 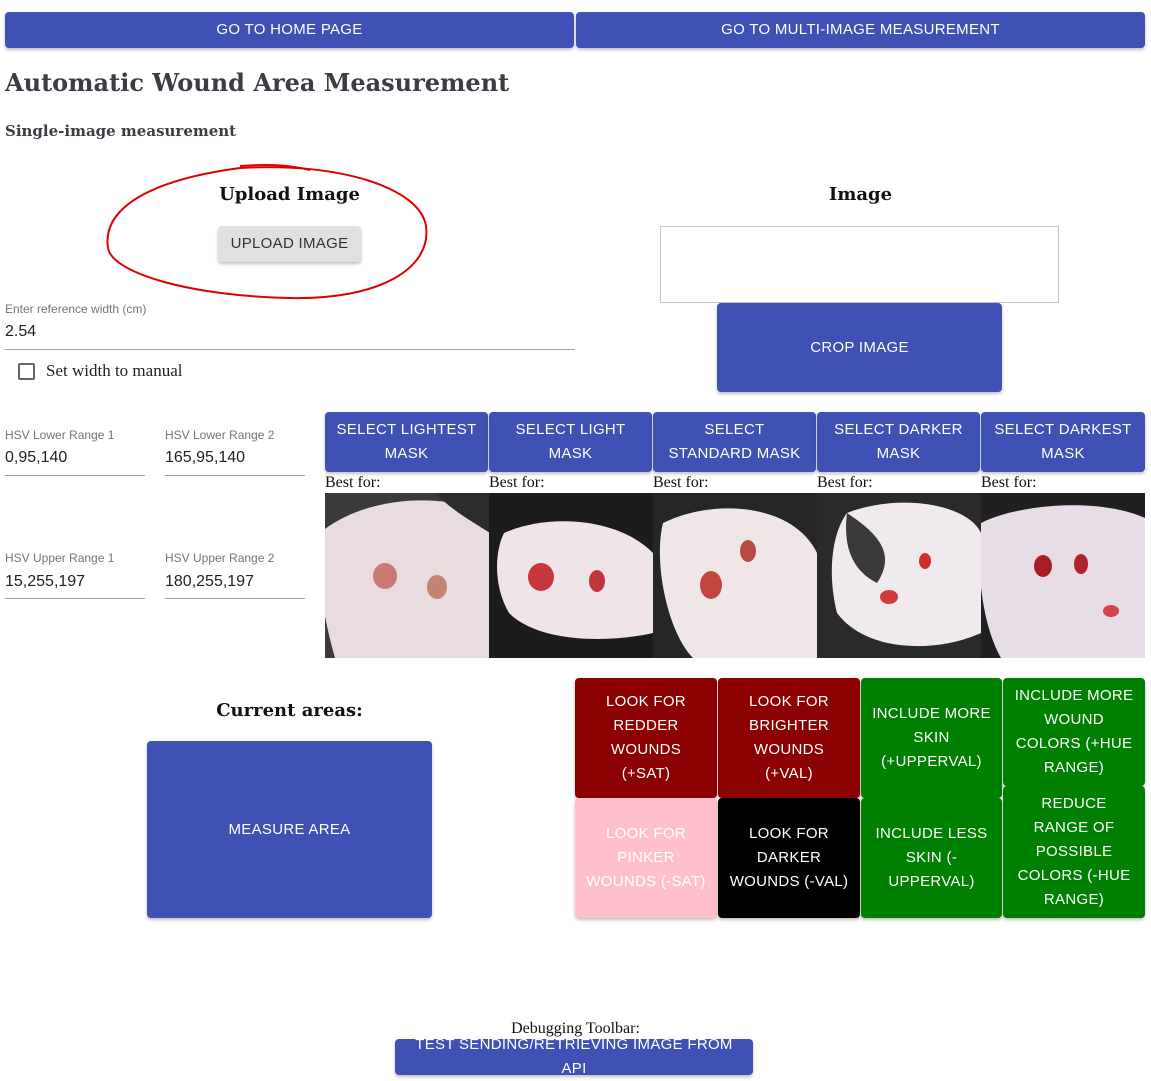 I want to click on example-image-darker, so click(x=899, y=575).